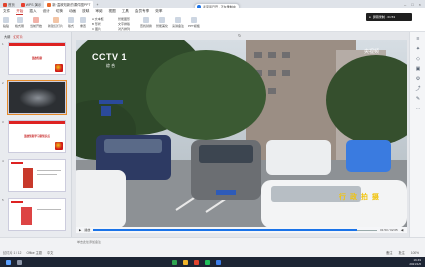 The height and width of the screenshot is (267, 425). Describe the element at coordinates (49, 4) in the screenshot. I see `ppt-file-icon` at that location.